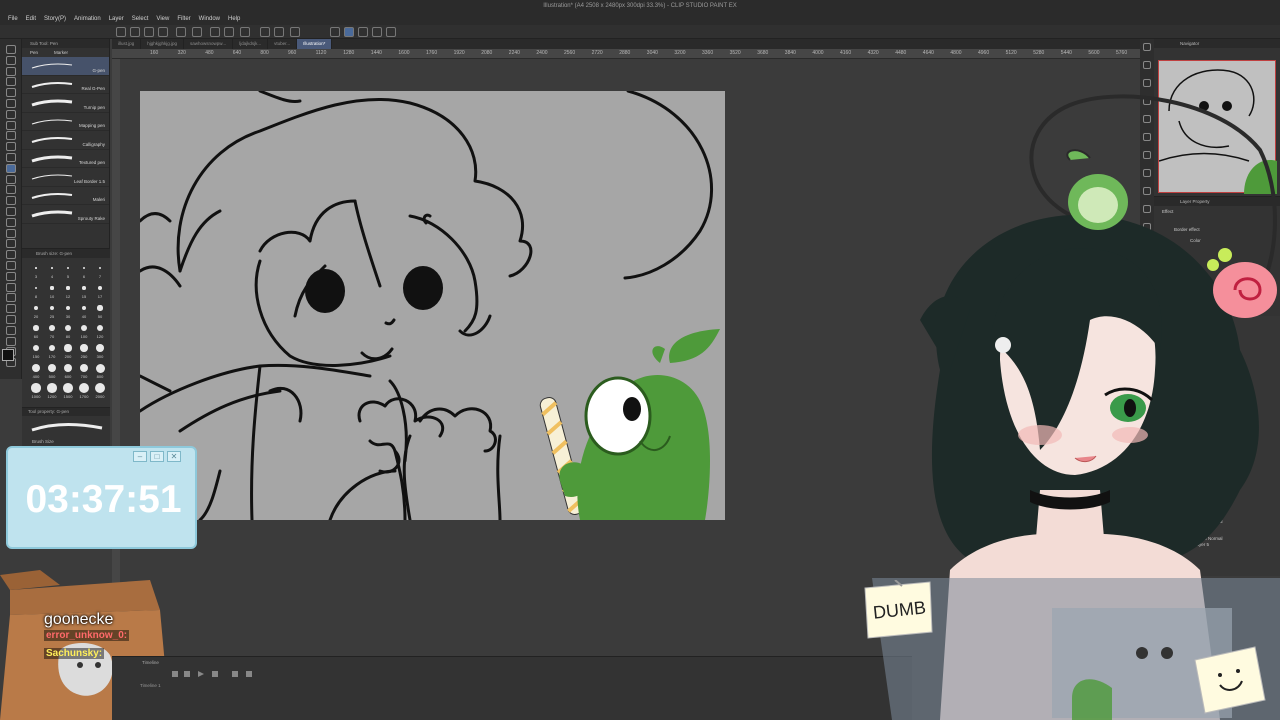 The image size is (1280, 720). What do you see at coordinates (68, 370) in the screenshot?
I see `brush-size-option: 600` at bounding box center [68, 370].